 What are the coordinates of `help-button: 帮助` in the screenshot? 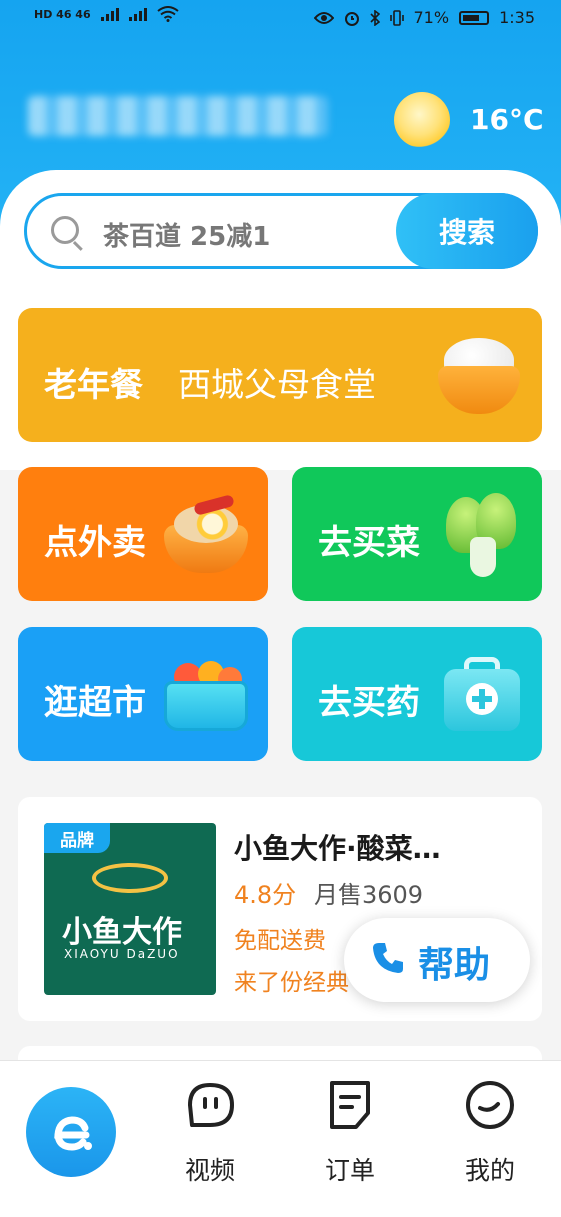 It's located at (437, 960).